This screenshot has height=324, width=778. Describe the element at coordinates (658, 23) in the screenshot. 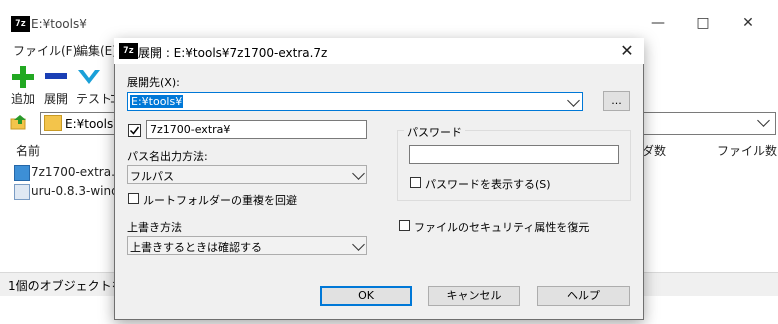

I see `minimize-button: —` at that location.